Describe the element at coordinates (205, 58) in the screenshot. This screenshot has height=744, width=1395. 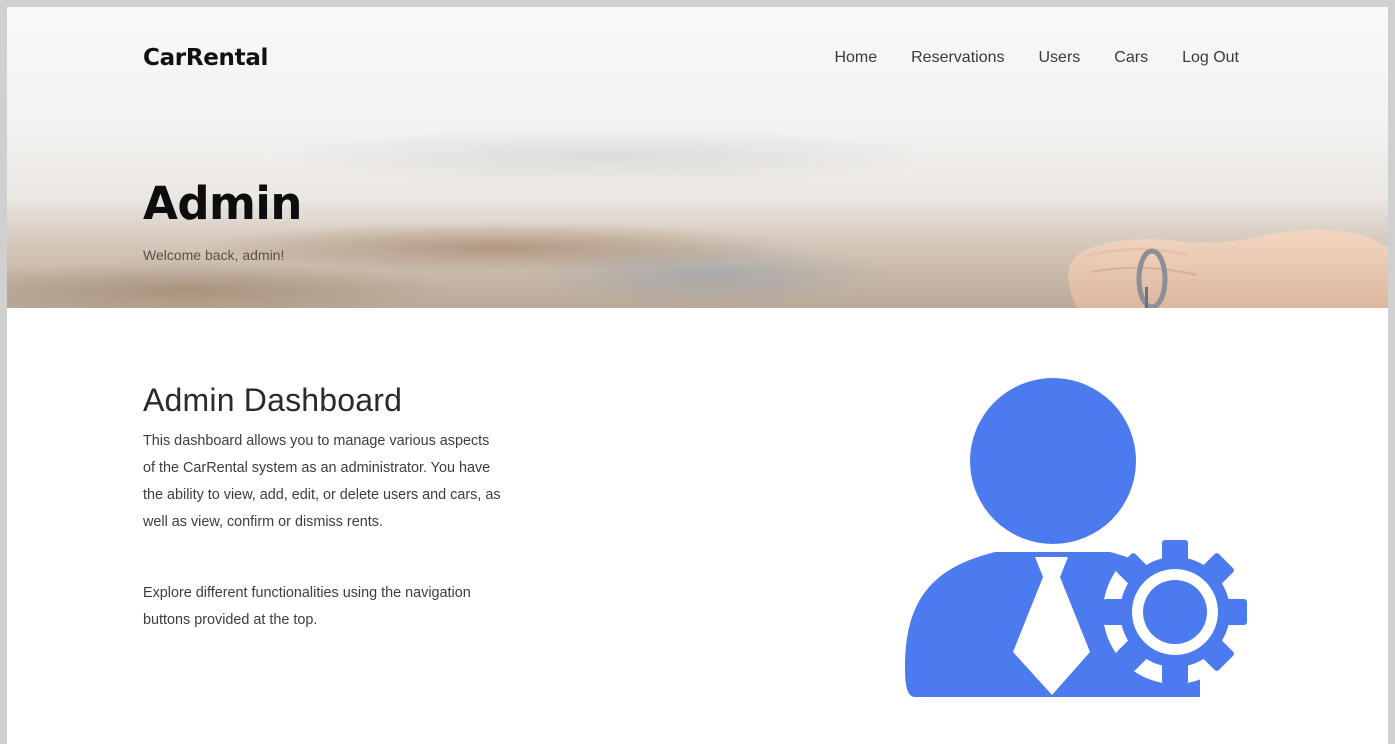
I see `brand-logo: CarRental` at that location.